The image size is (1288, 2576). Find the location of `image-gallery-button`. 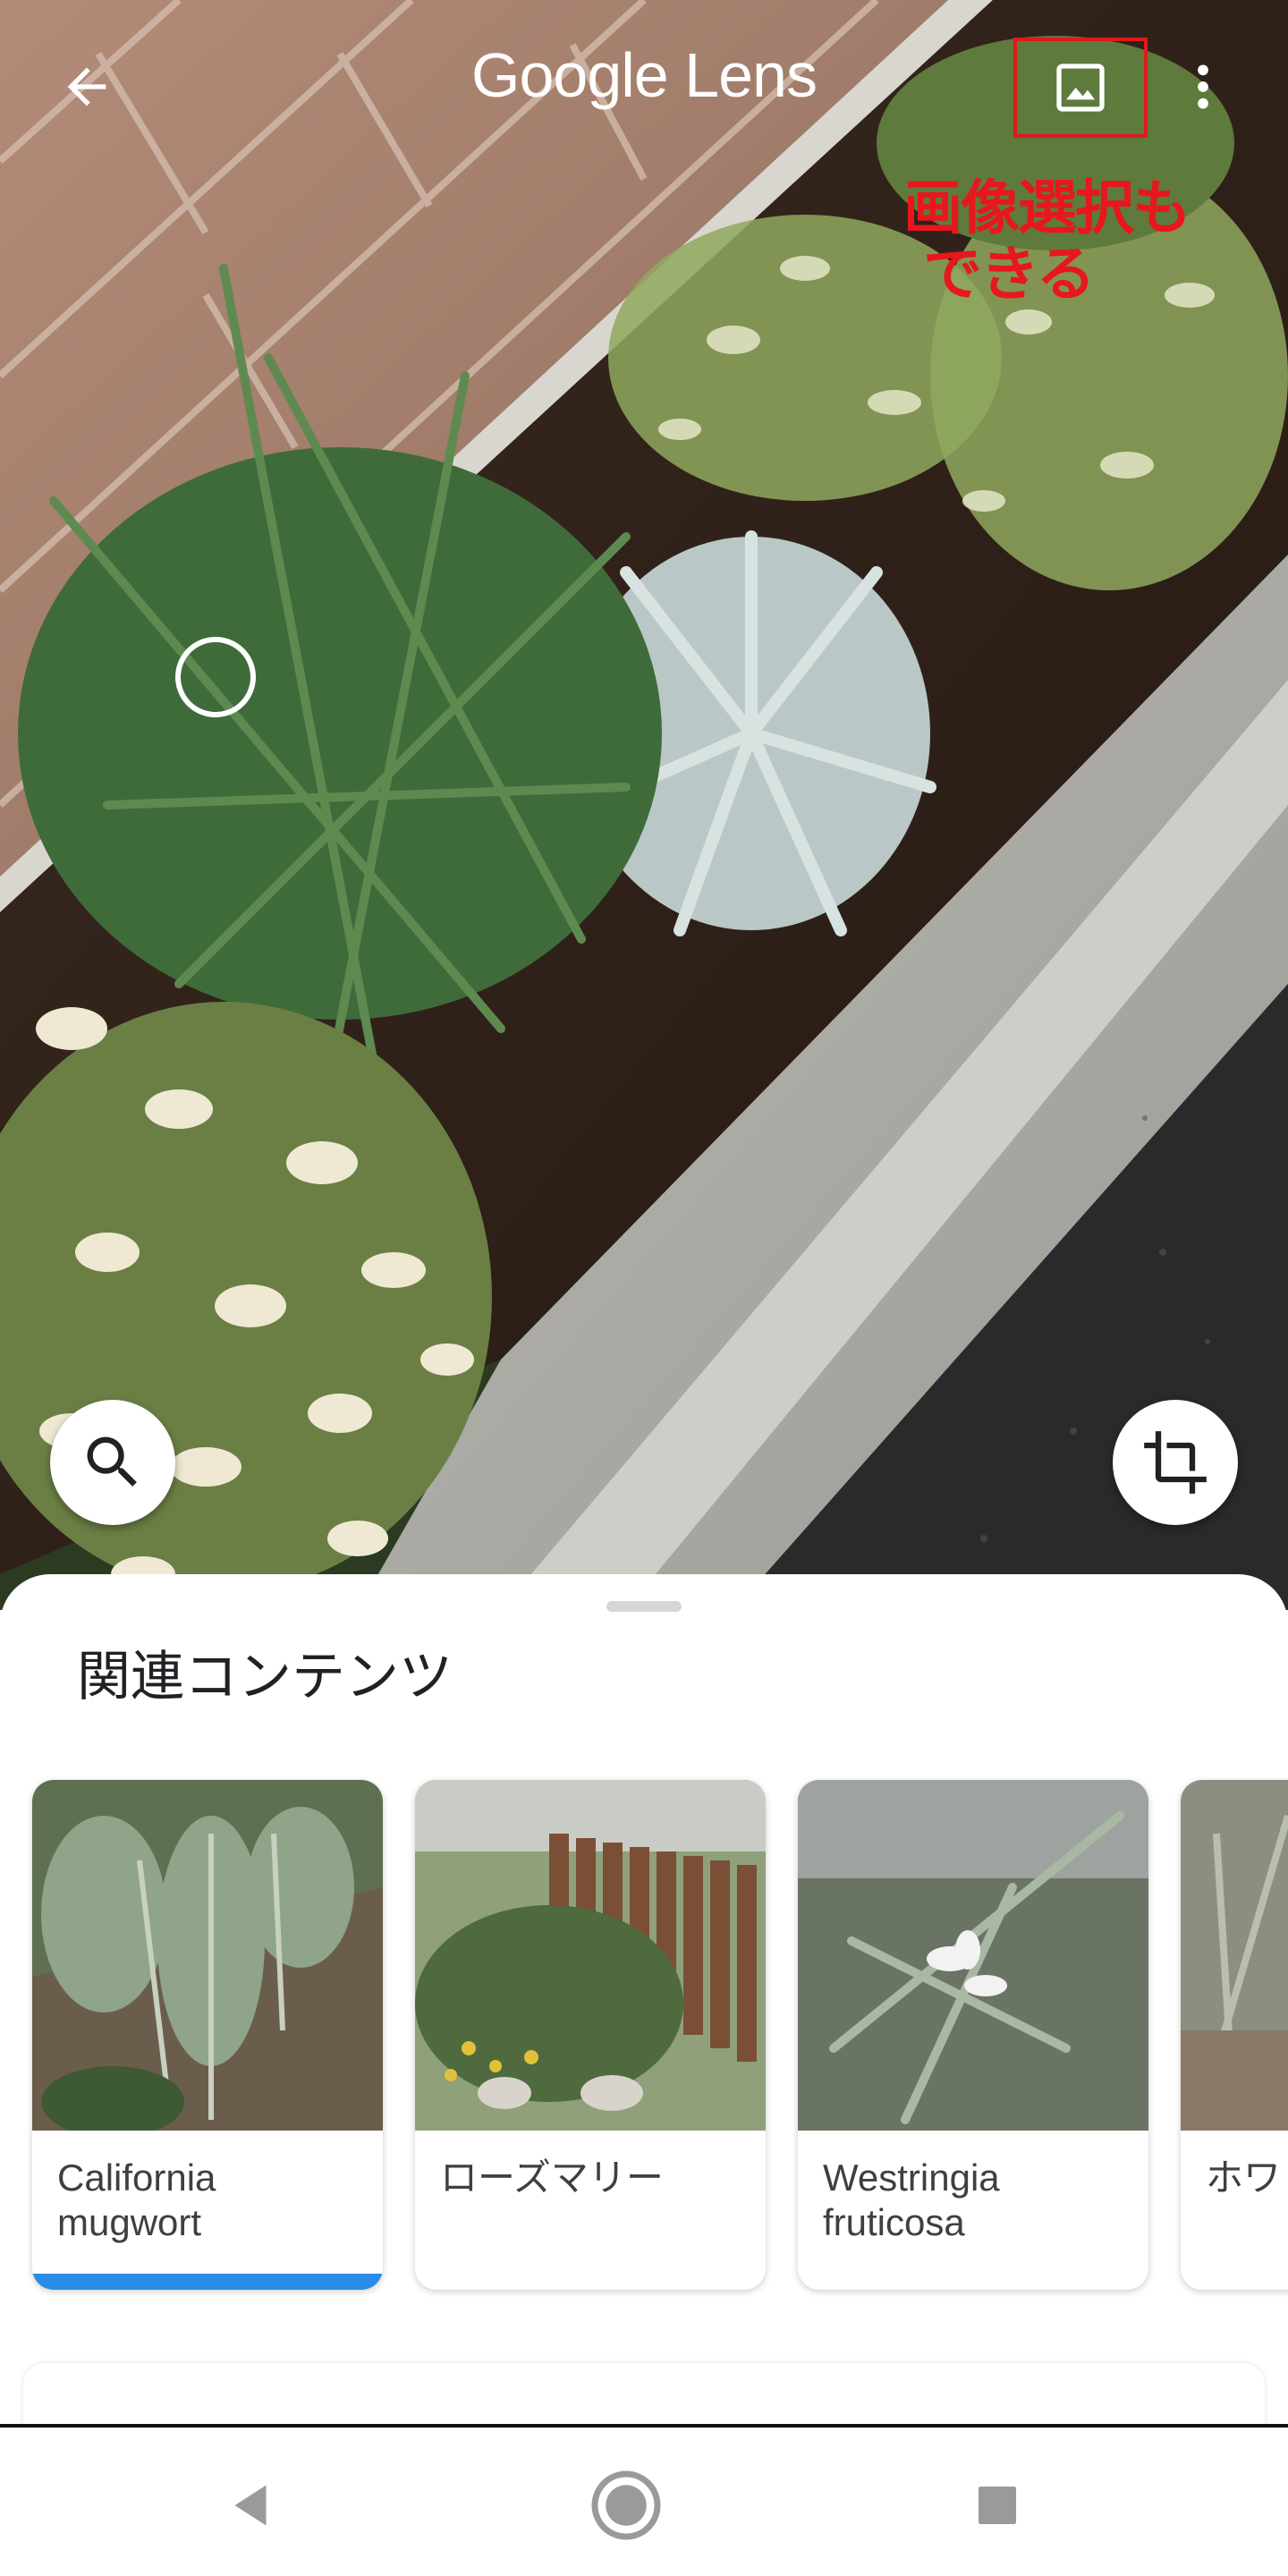

image-gallery-button is located at coordinates (1080, 88).